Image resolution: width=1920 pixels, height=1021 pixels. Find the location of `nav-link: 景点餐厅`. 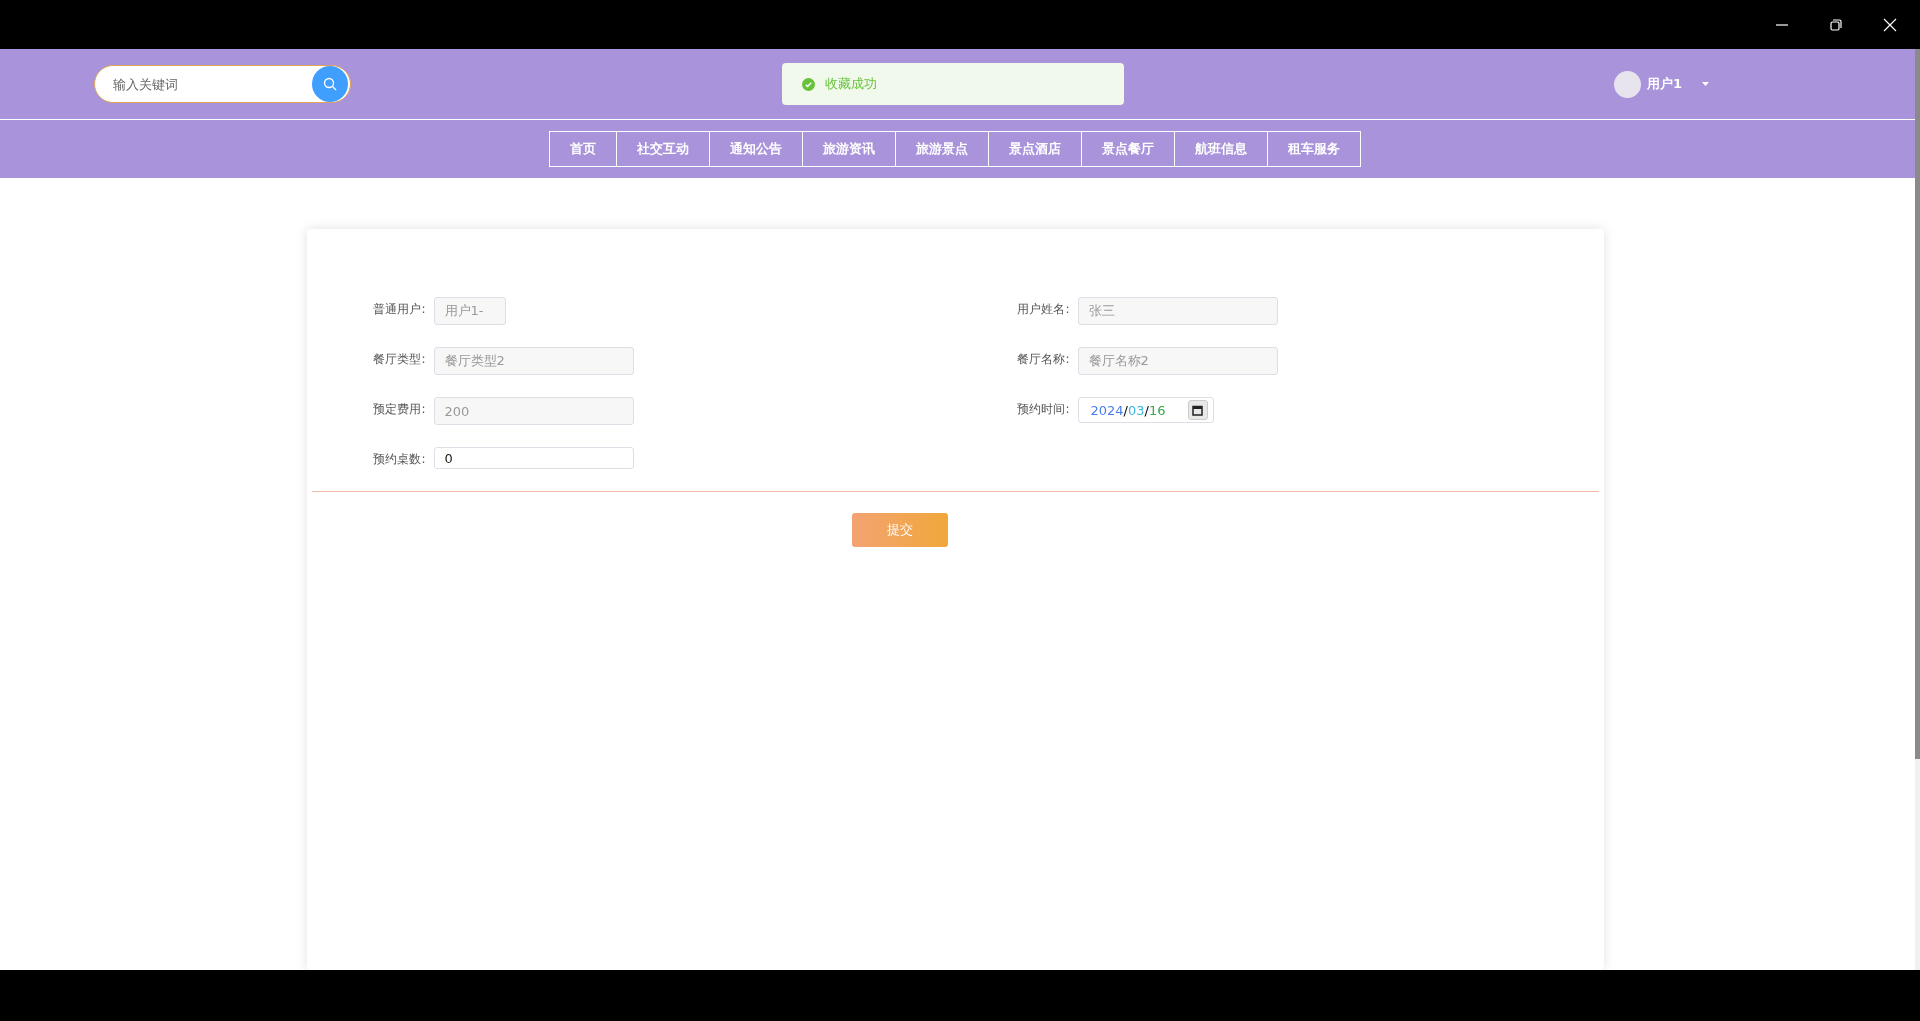

nav-link: 景点餐厅 is located at coordinates (1127, 149).